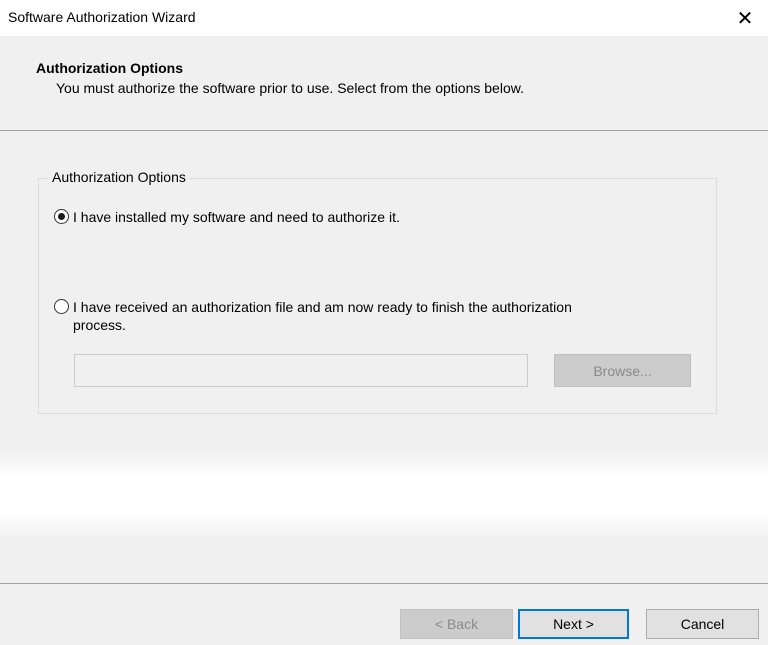 The image size is (768, 645). I want to click on radio-authorize, so click(61, 216).